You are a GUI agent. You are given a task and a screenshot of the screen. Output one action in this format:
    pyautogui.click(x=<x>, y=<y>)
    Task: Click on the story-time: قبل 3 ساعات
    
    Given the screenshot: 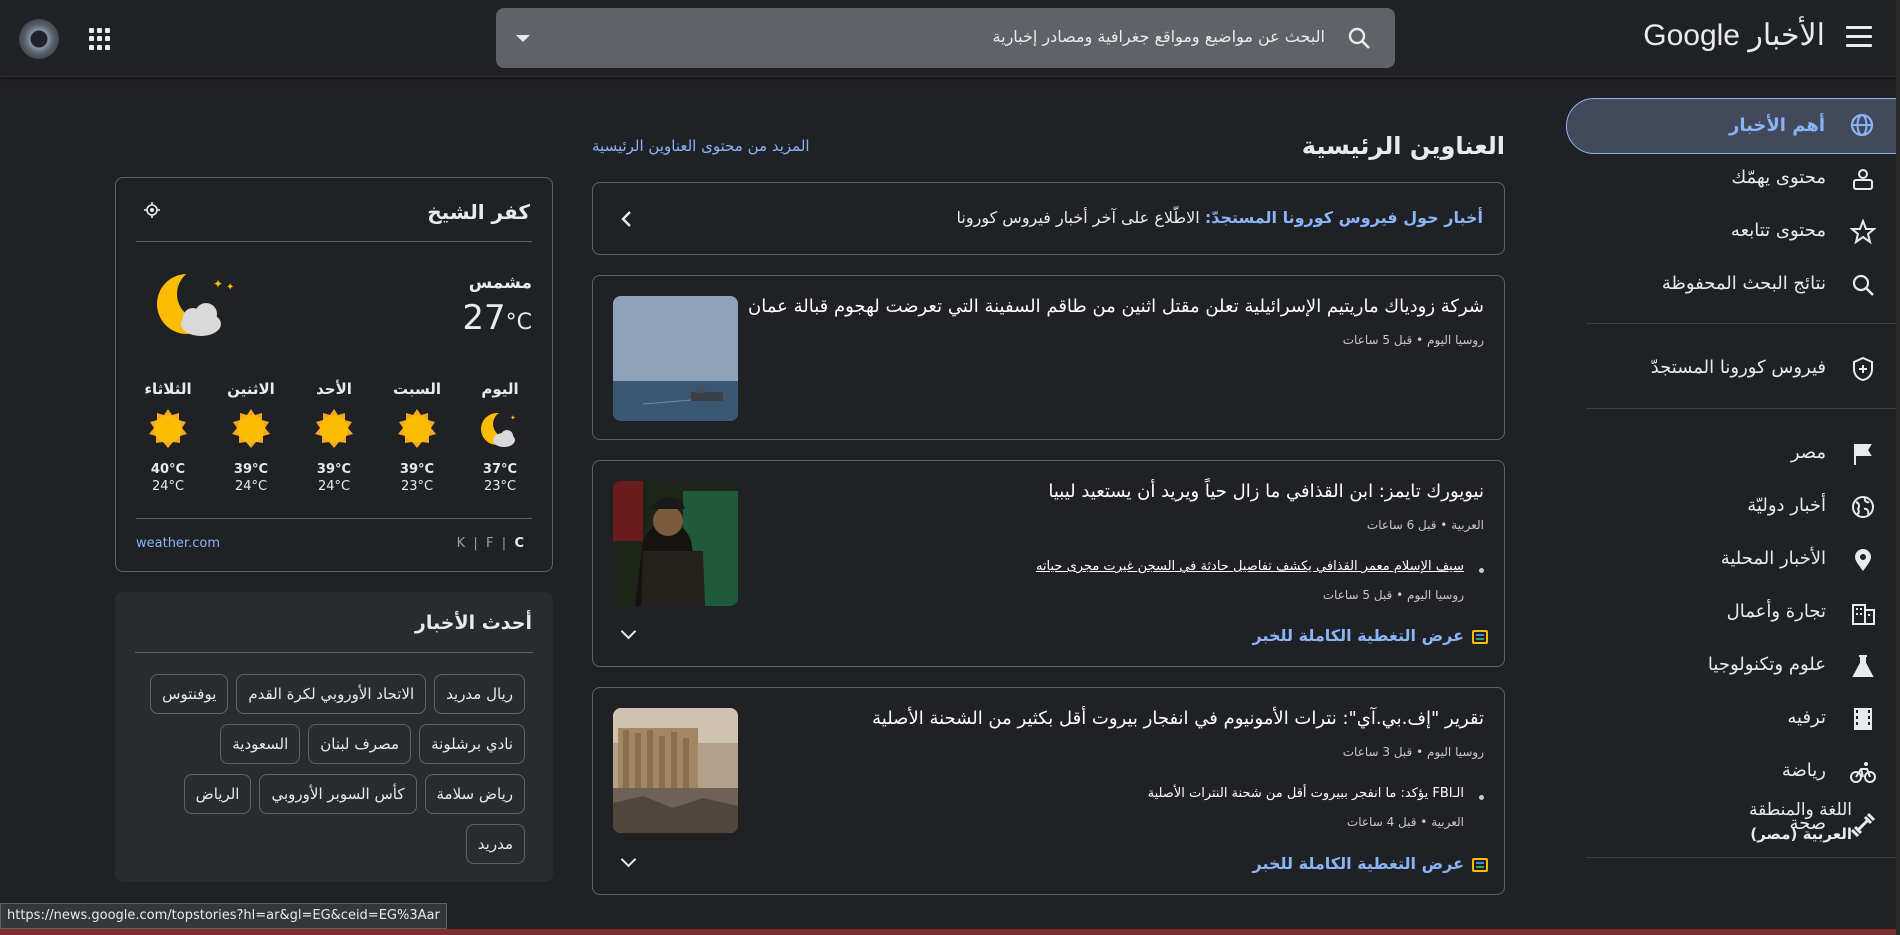 What is the action you would take?
    pyautogui.click(x=1377, y=752)
    